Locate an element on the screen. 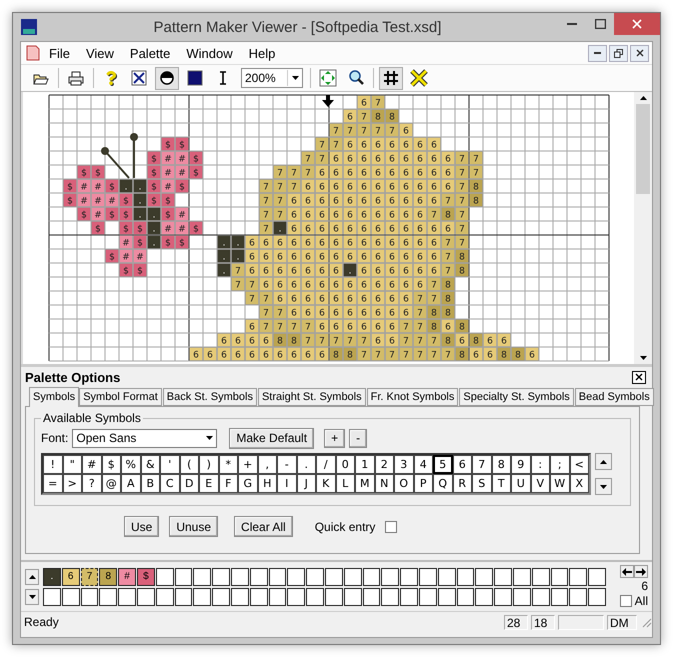  close-button is located at coordinates (637, 24).